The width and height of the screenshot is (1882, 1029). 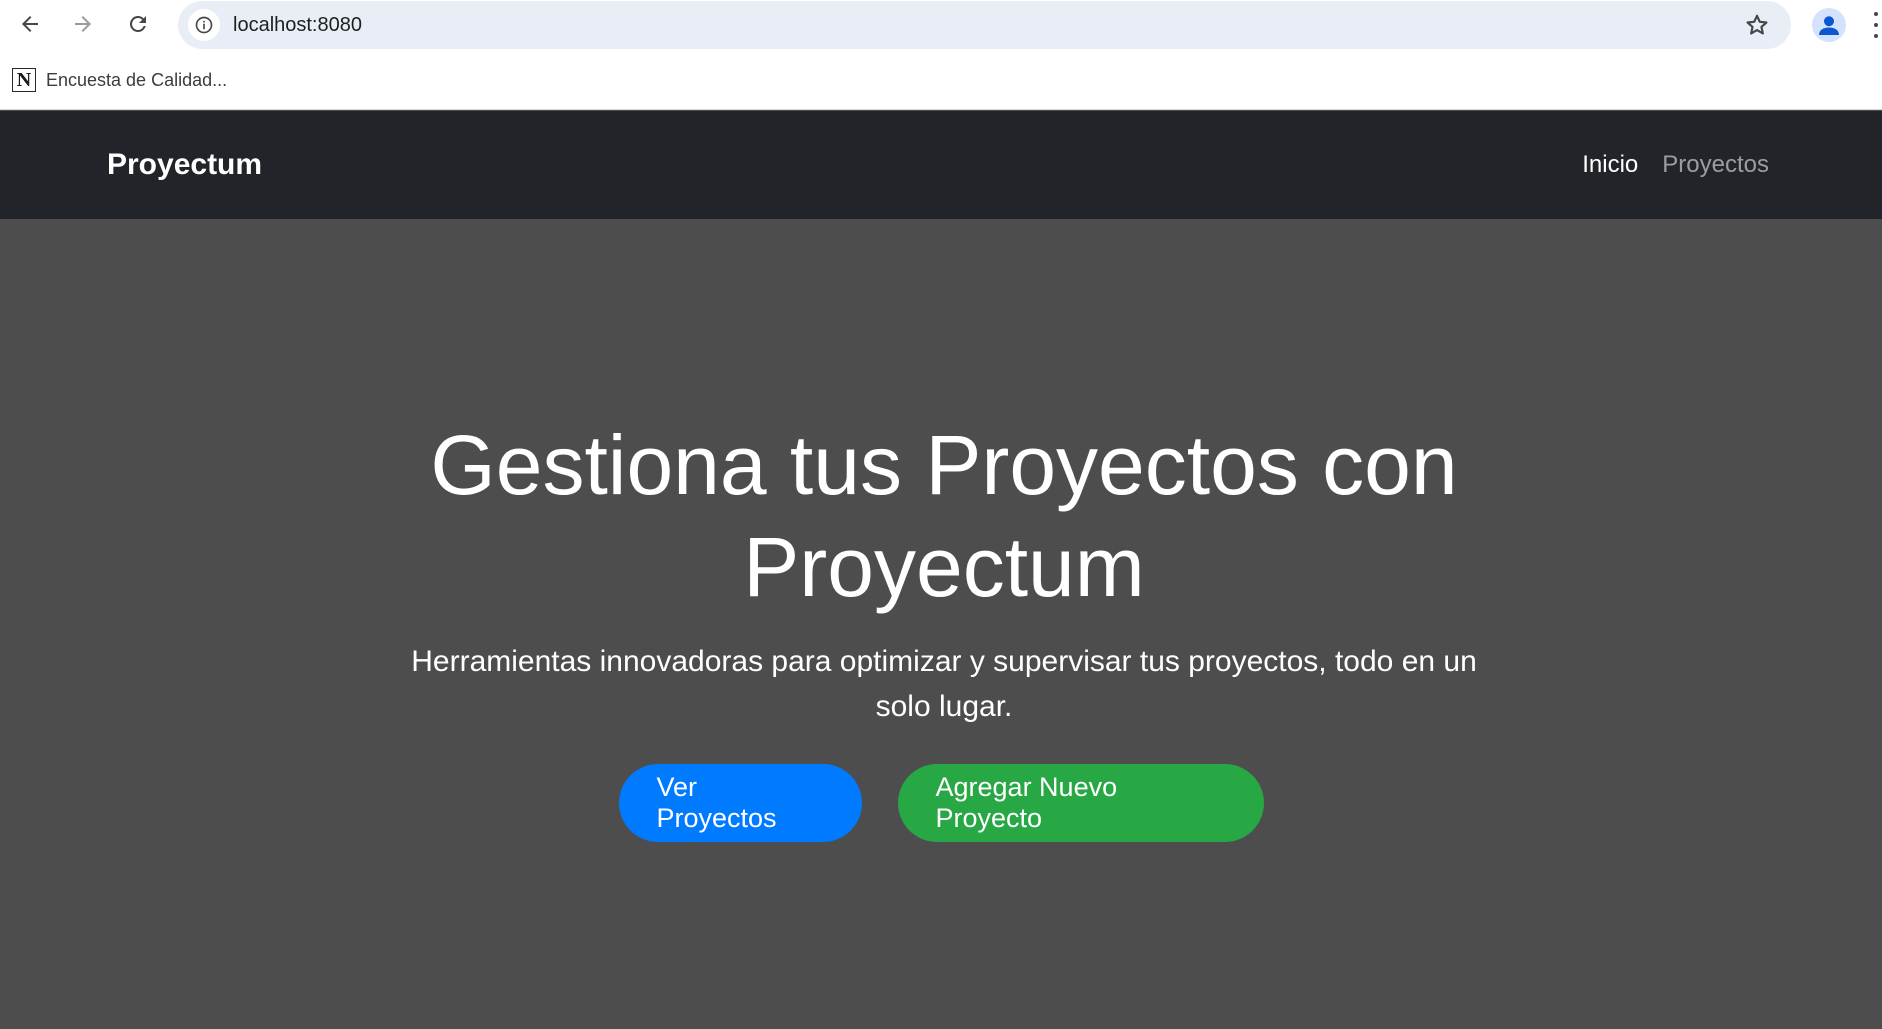 What do you see at coordinates (1715, 165) in the screenshot?
I see `nav-link-proyectos: Proyectos` at bounding box center [1715, 165].